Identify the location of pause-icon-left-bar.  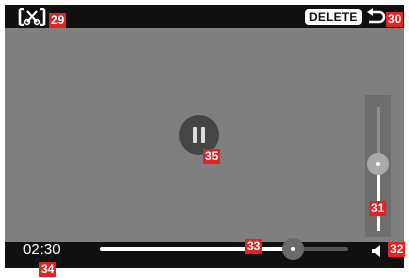
(195, 135).